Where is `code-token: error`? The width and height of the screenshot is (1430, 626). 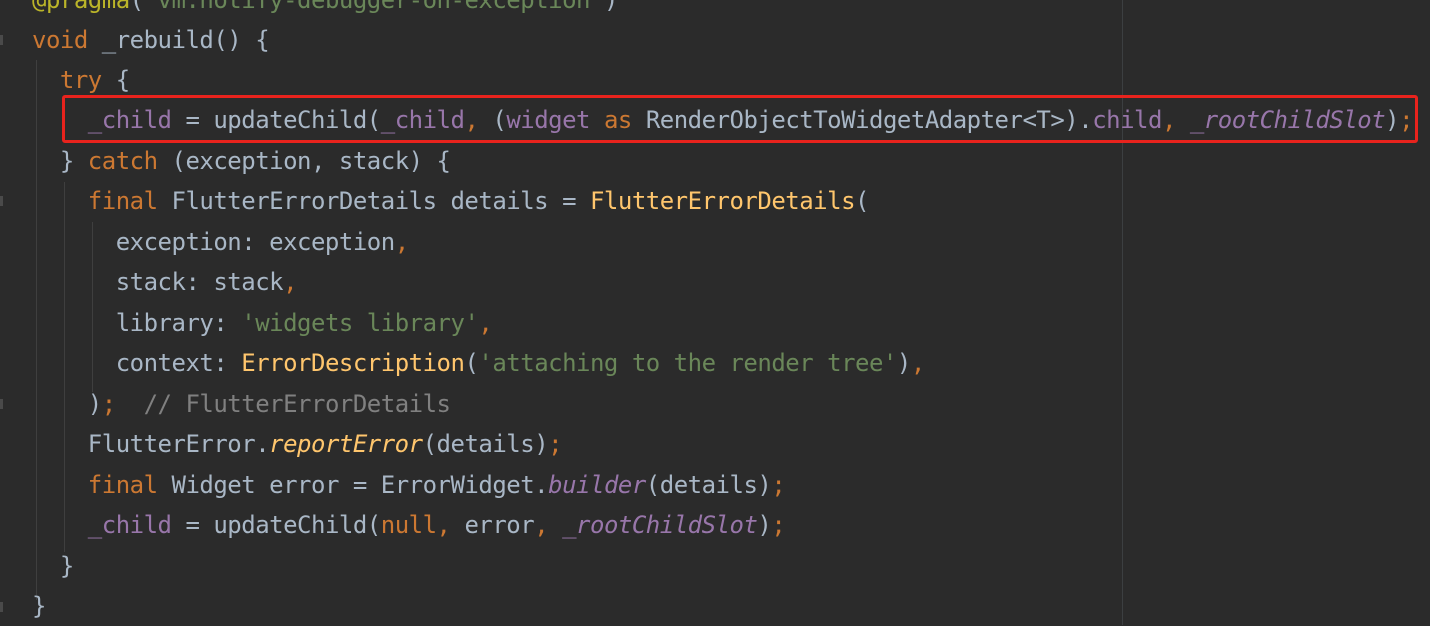 code-token: error is located at coordinates (499, 525).